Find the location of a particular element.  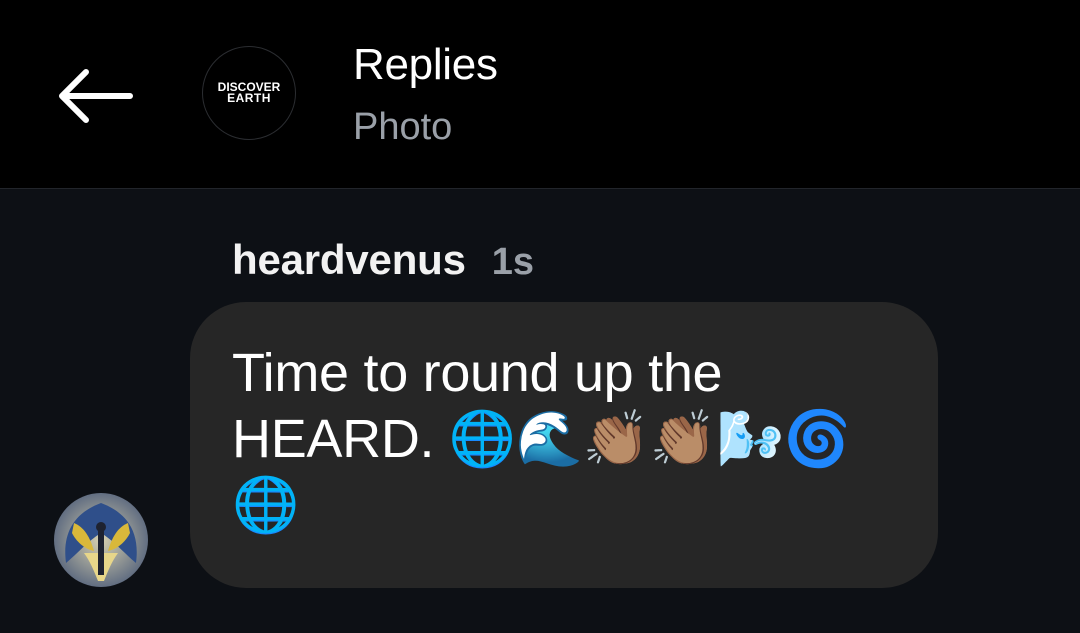

user-avatar is located at coordinates (101, 540).